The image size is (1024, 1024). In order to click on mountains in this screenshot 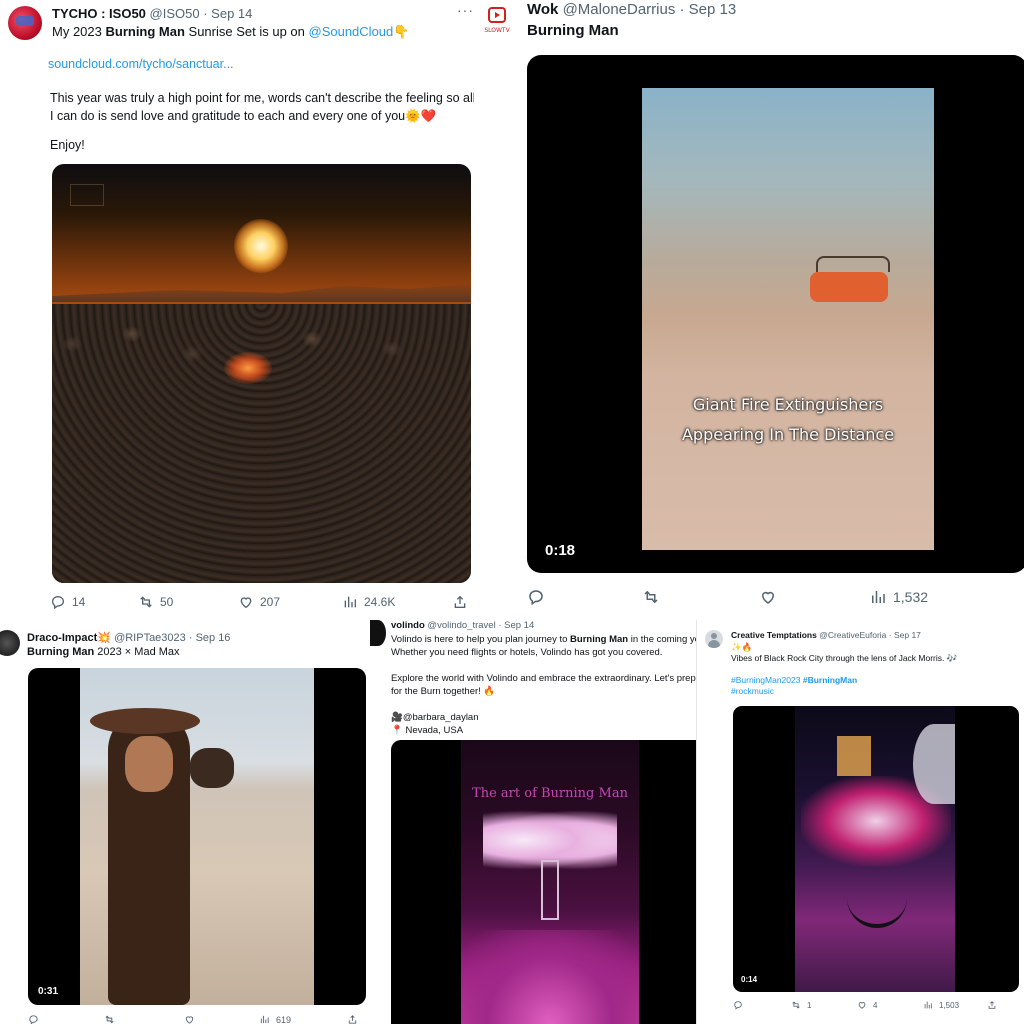, I will do `click(261, 293)`.